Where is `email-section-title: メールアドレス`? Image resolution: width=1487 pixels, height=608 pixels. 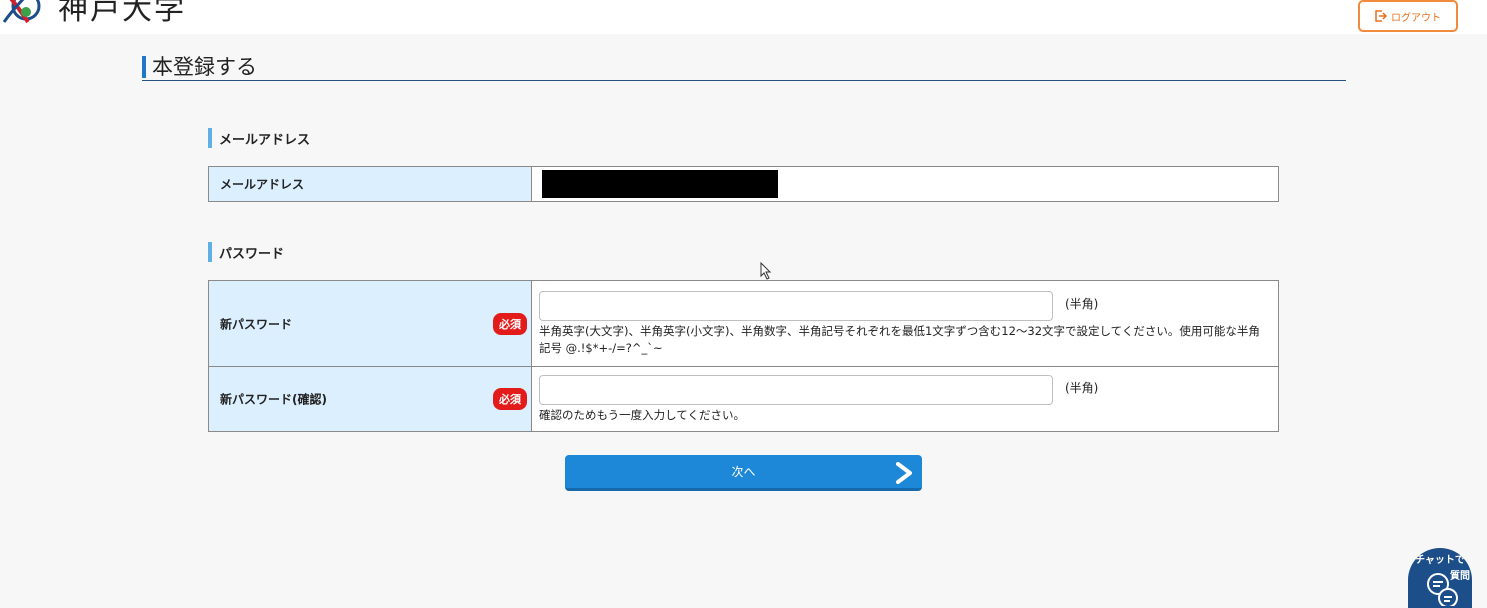
email-section-title: メールアドレス is located at coordinates (265, 140).